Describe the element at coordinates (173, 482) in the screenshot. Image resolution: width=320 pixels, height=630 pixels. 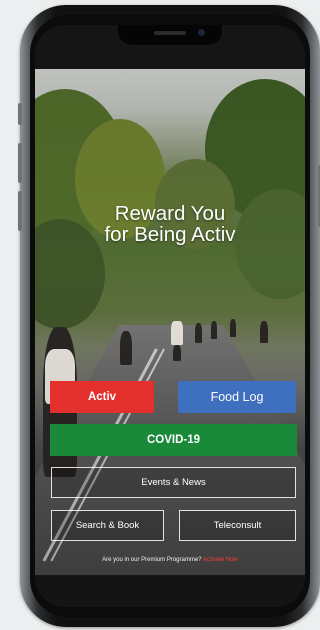
I see `events-news-button: Events & News` at that location.